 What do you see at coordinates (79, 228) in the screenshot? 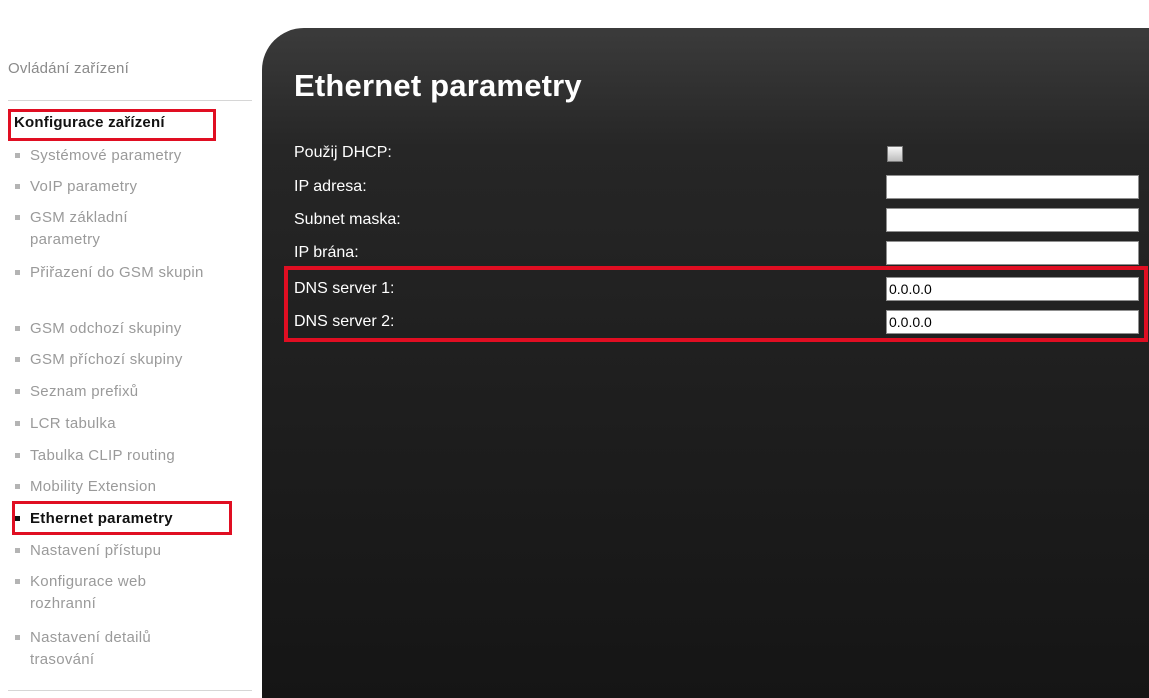
I see `sidebar-item-label: GSM základní parametry` at bounding box center [79, 228].